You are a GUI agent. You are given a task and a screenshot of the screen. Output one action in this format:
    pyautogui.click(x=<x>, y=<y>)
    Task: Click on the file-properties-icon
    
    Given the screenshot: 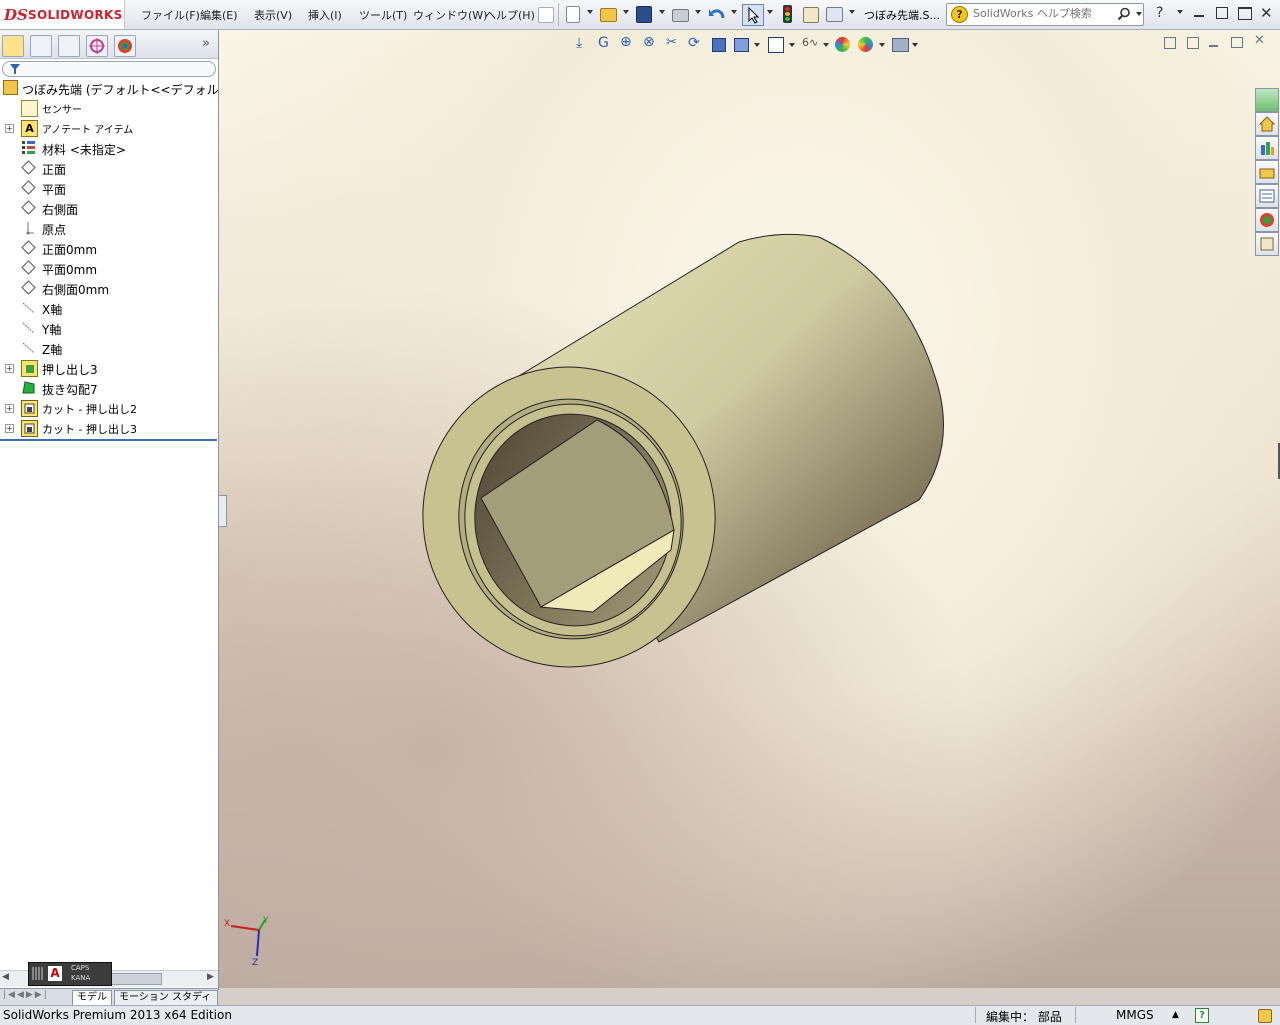 What is the action you would take?
    pyautogui.click(x=811, y=15)
    